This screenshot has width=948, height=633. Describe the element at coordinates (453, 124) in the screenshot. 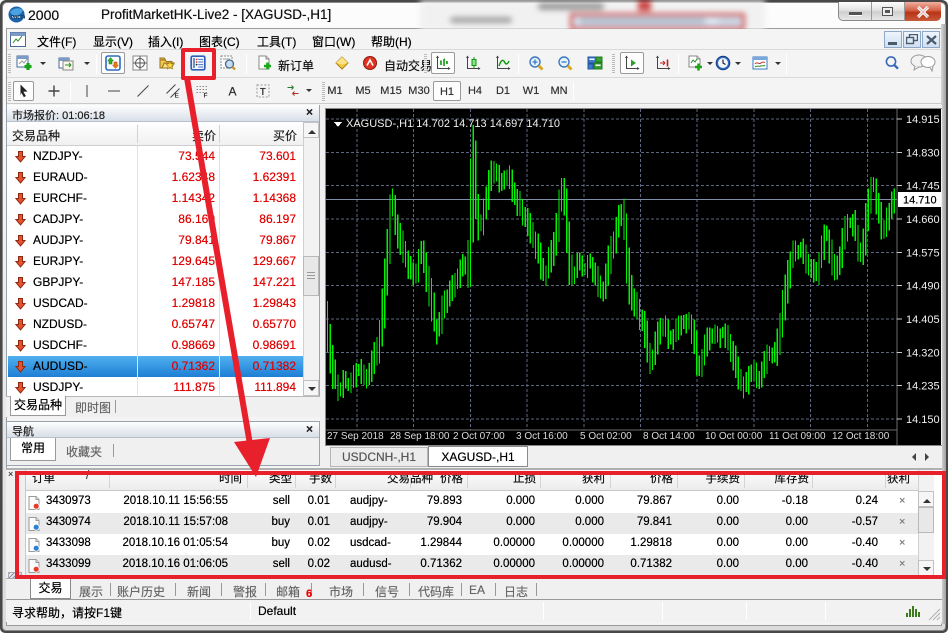

I see `svg-text:XAGUSD-,H1 14.702 14.713 14.69: XAGUSD-,H1 14.702 14.713 14.697 14.710` at that location.